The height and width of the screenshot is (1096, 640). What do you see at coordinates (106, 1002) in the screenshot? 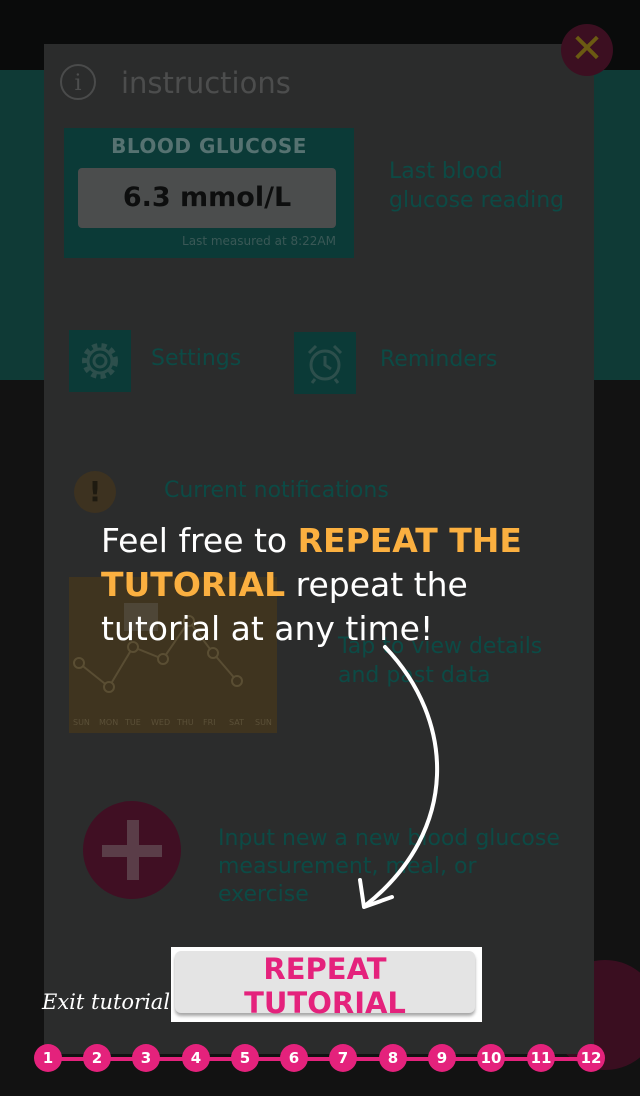
I see `exit-tutorial-link: Exit tutorial` at bounding box center [106, 1002].